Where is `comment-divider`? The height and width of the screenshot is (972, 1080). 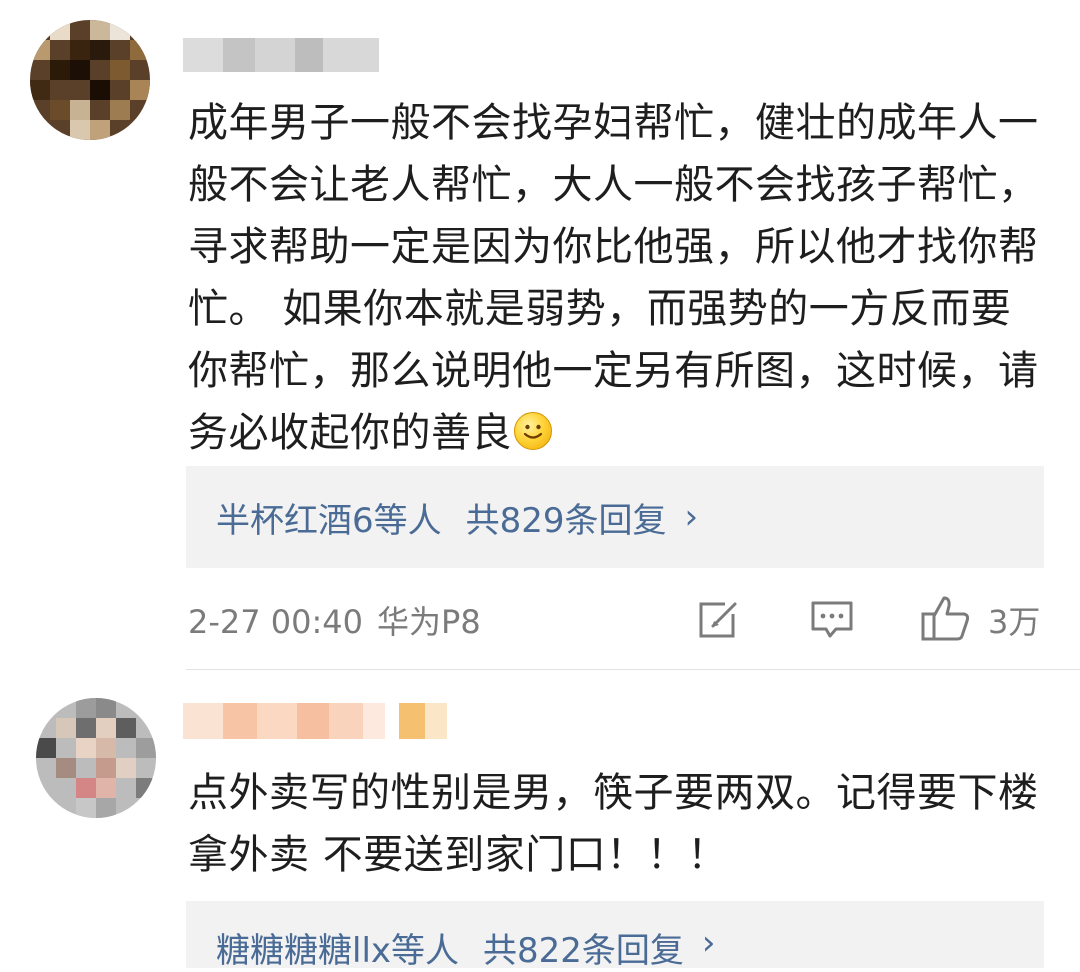
comment-divider is located at coordinates (633, 669).